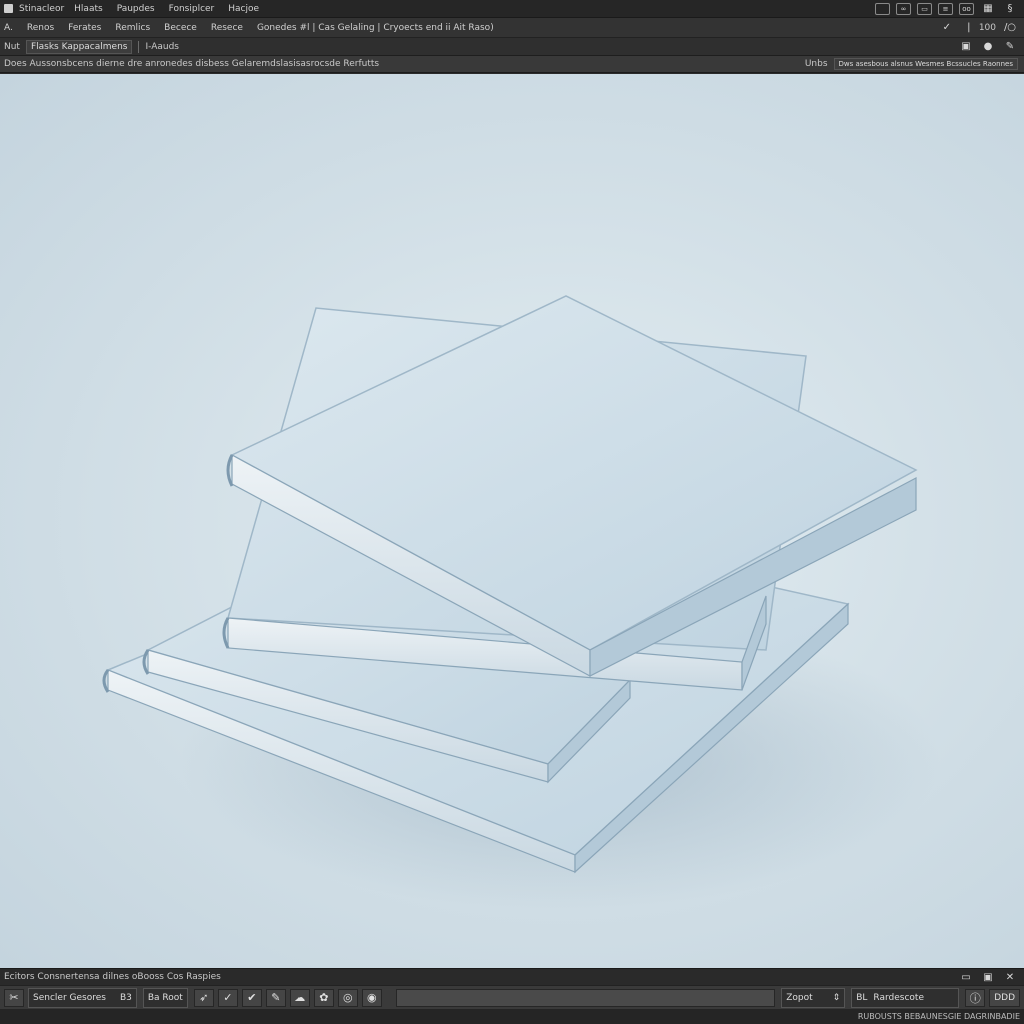  I want to click on check-alt-icon: ✔, so click(251, 997).